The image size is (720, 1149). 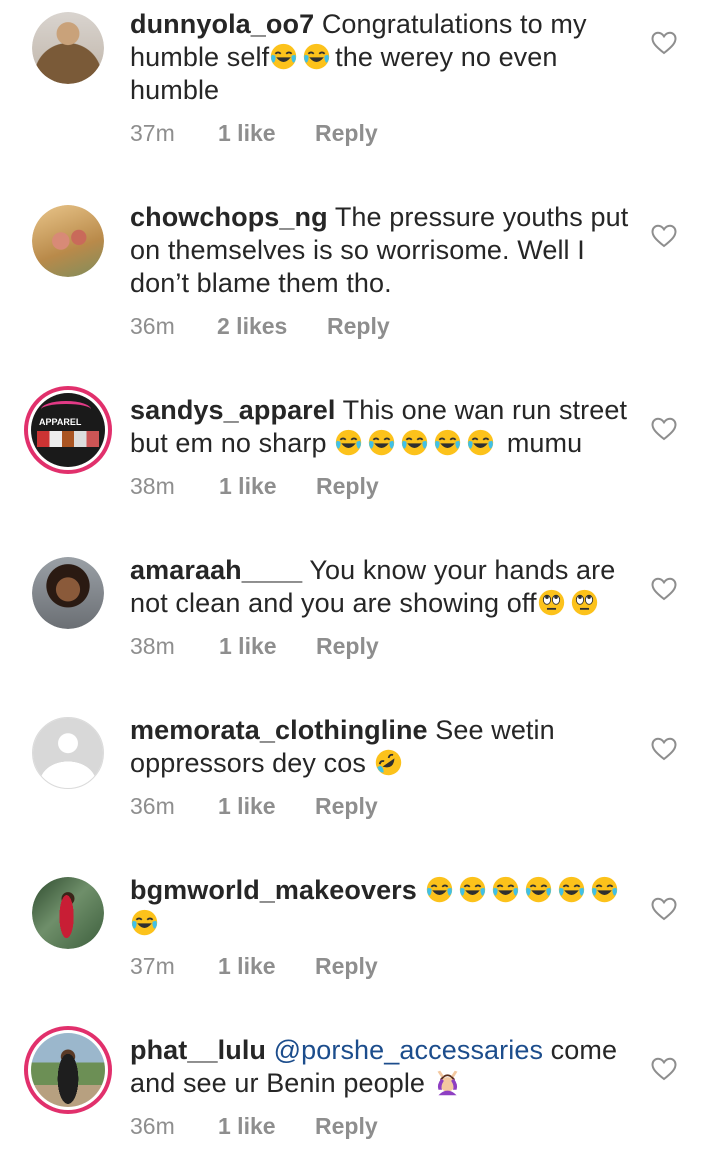 I want to click on avatar-image: APPAREL, so click(x=68, y=430).